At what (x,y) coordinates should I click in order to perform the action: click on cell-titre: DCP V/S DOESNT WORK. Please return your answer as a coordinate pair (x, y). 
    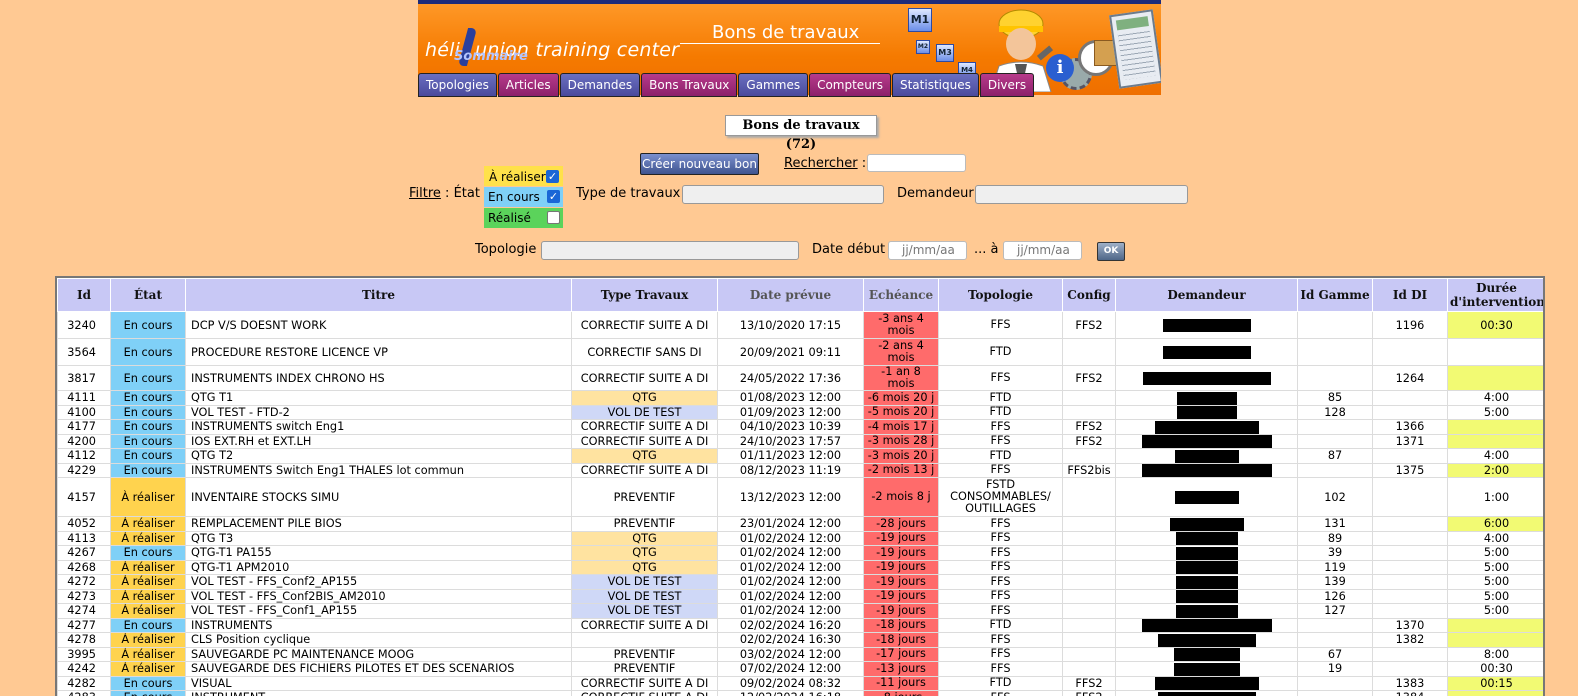
    Looking at the image, I should click on (379, 325).